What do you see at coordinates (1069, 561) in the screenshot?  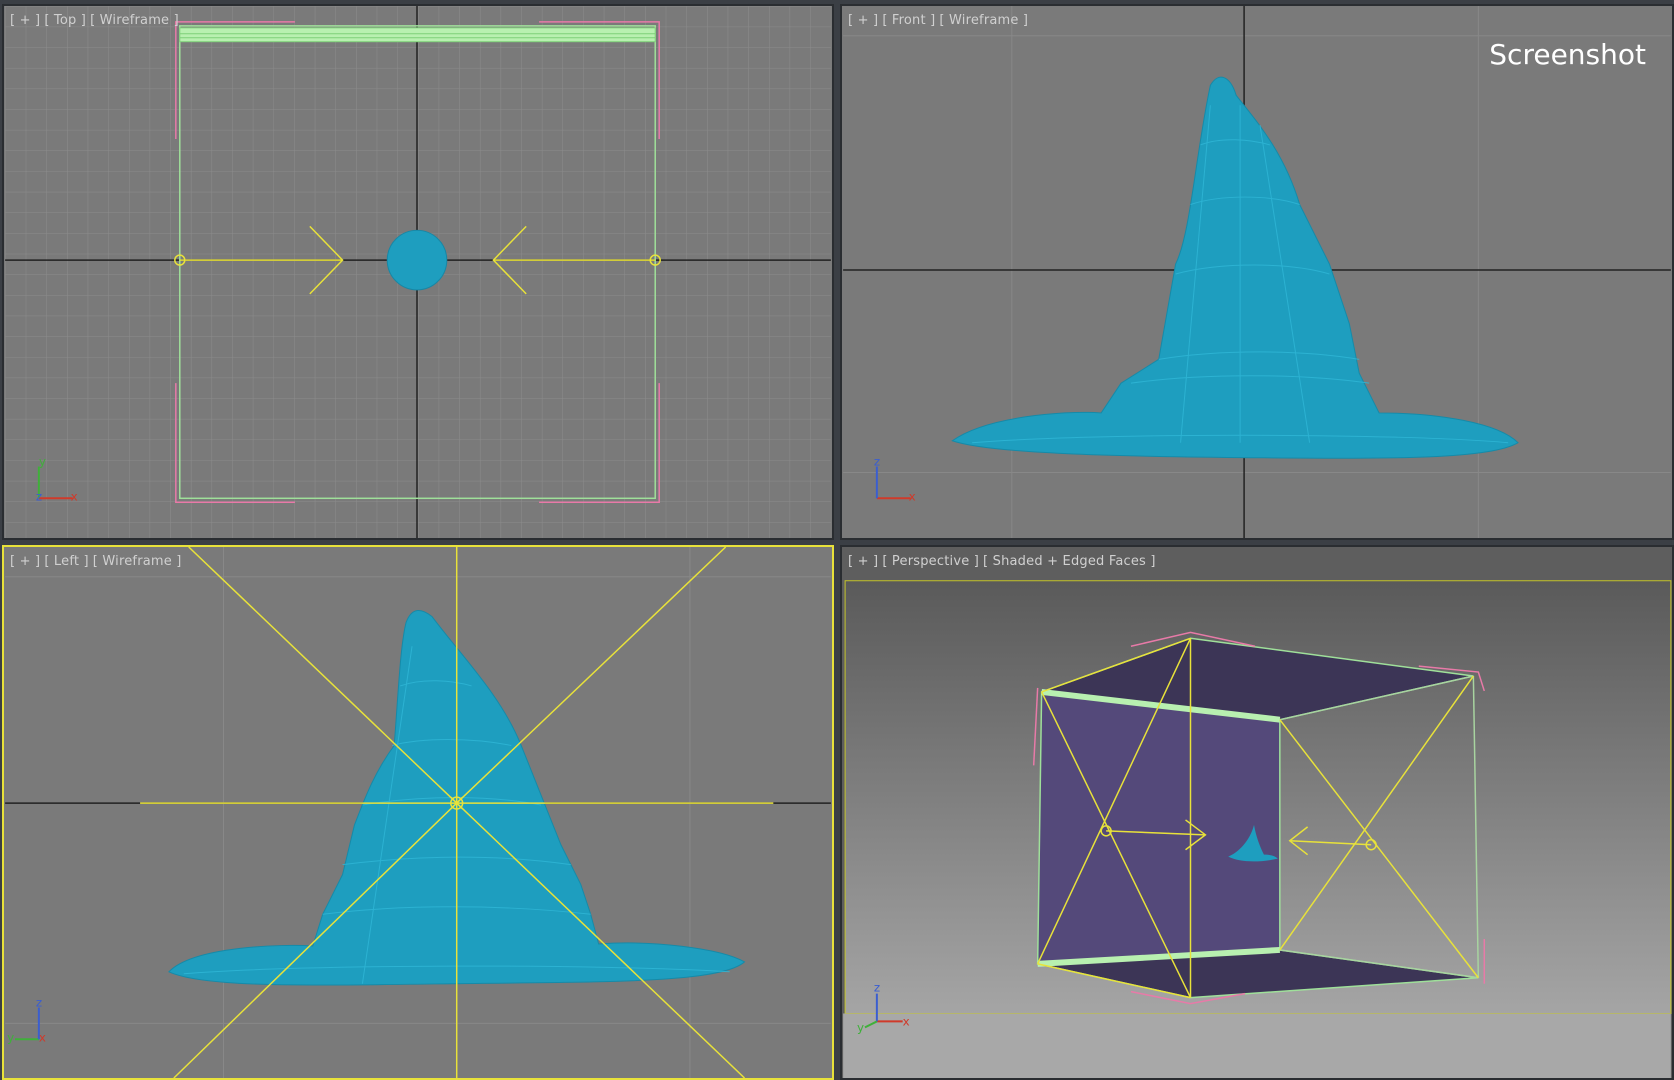 I see `shading-mode: [ Shaded + Edged Faces ]` at bounding box center [1069, 561].